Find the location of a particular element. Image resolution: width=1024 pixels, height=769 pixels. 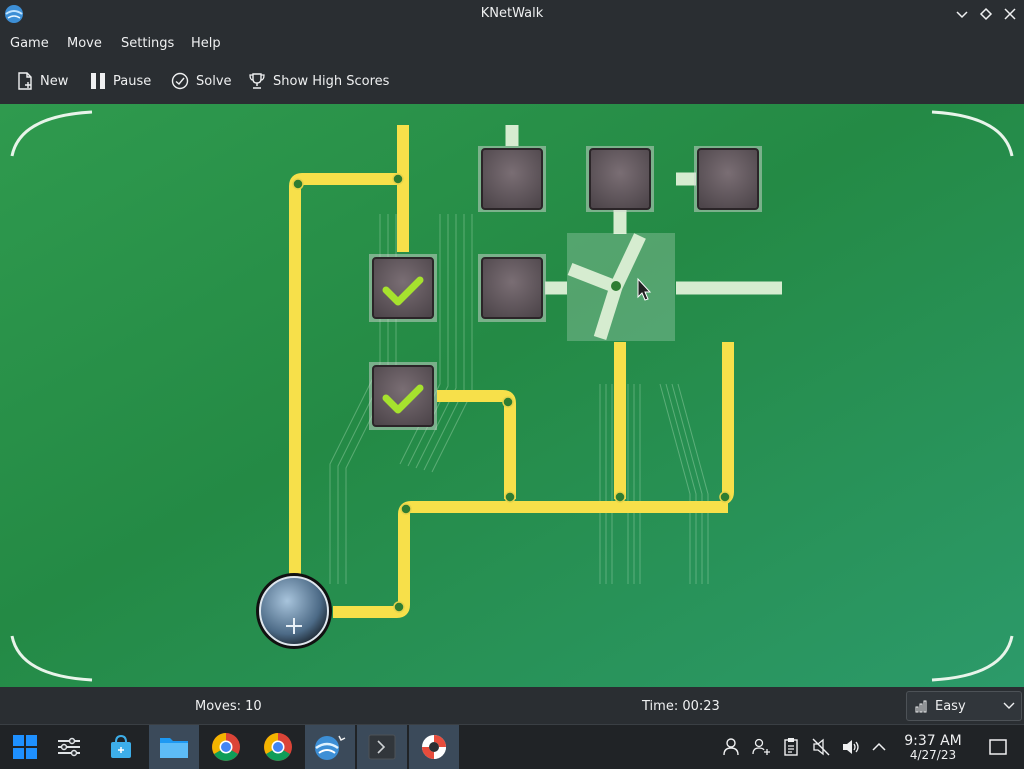

server-node is located at coordinates (294, 611).